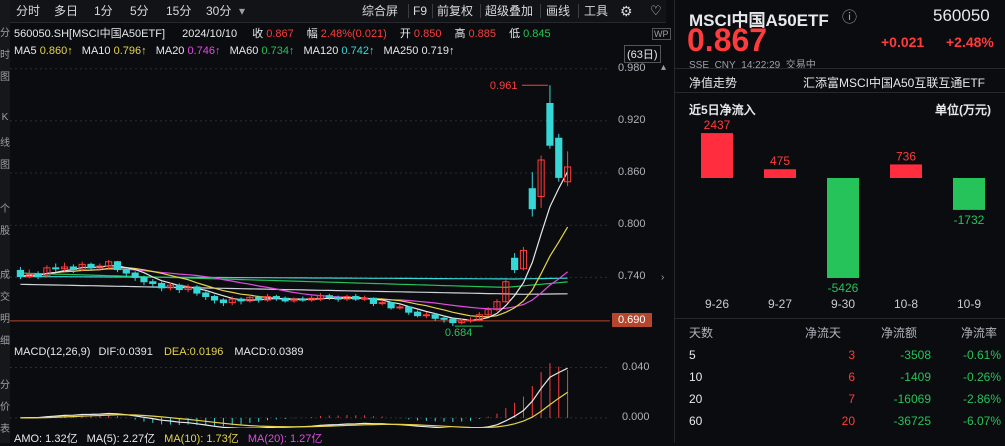  I want to click on dif-line, so click(294, 397).